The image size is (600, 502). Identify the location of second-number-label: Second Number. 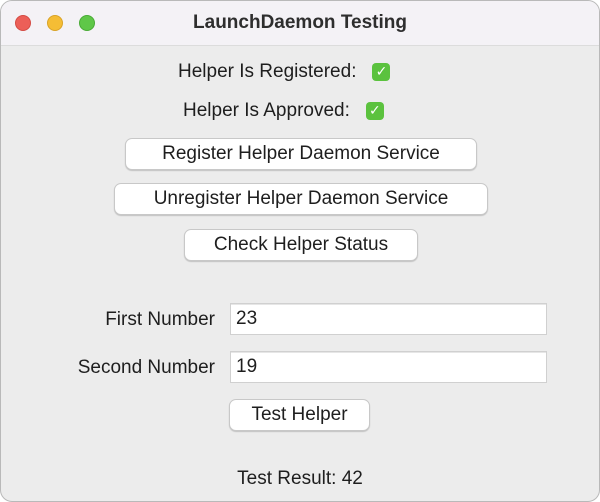
(146, 367).